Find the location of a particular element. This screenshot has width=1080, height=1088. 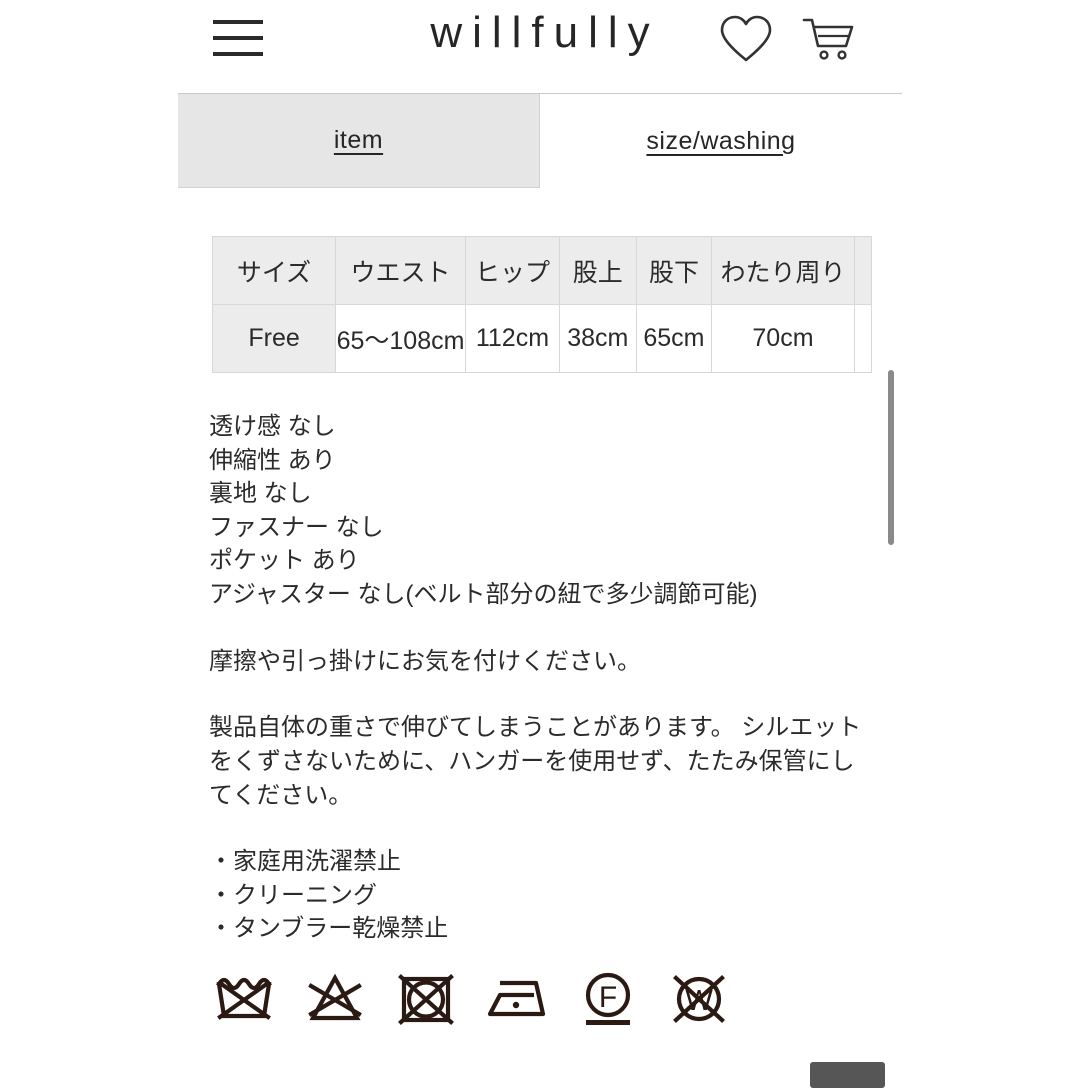

column-header-size: サイズ is located at coordinates (274, 270).